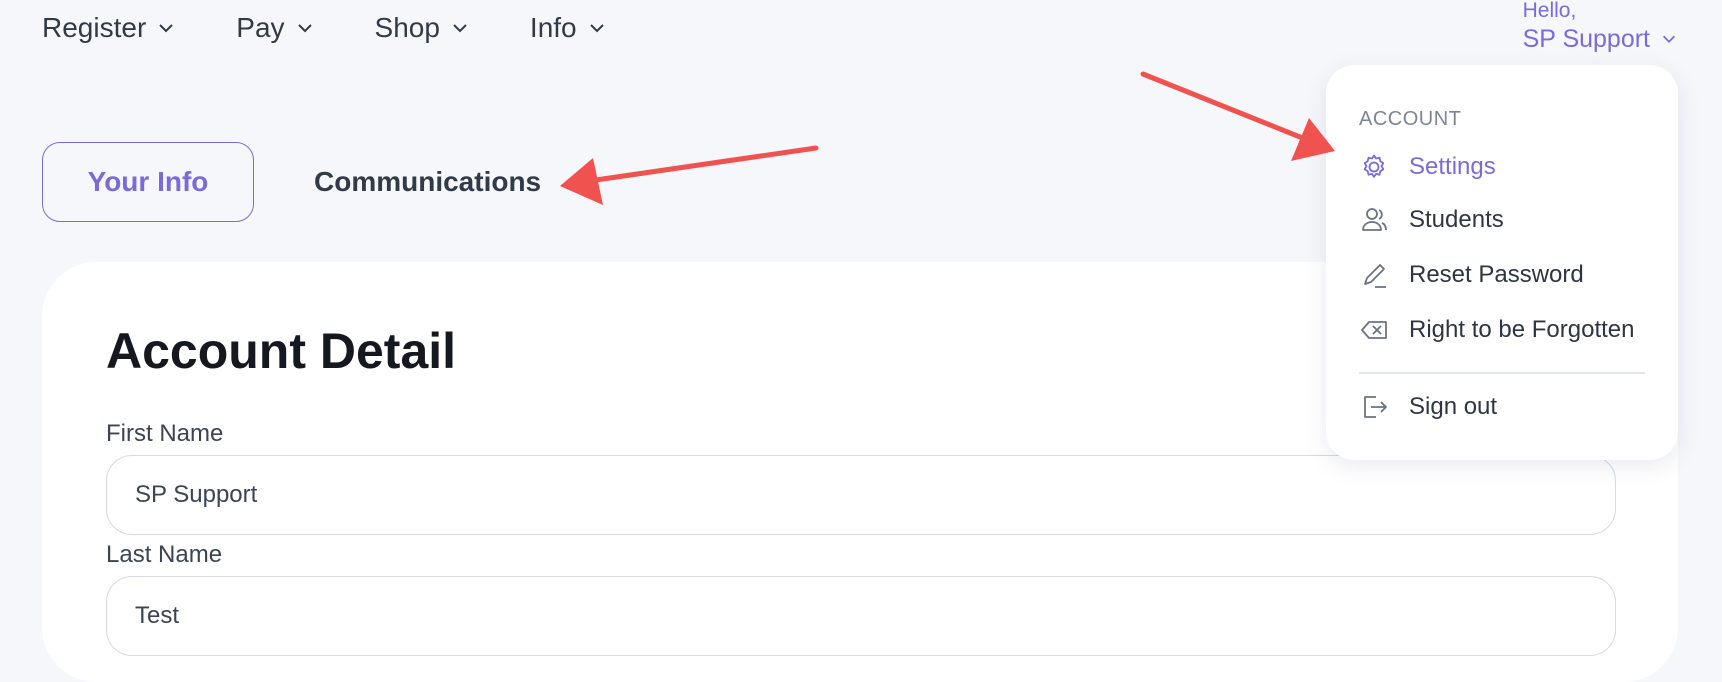 The image size is (1722, 682). I want to click on menu-item-sign-out-label: Sign out, so click(1453, 406).